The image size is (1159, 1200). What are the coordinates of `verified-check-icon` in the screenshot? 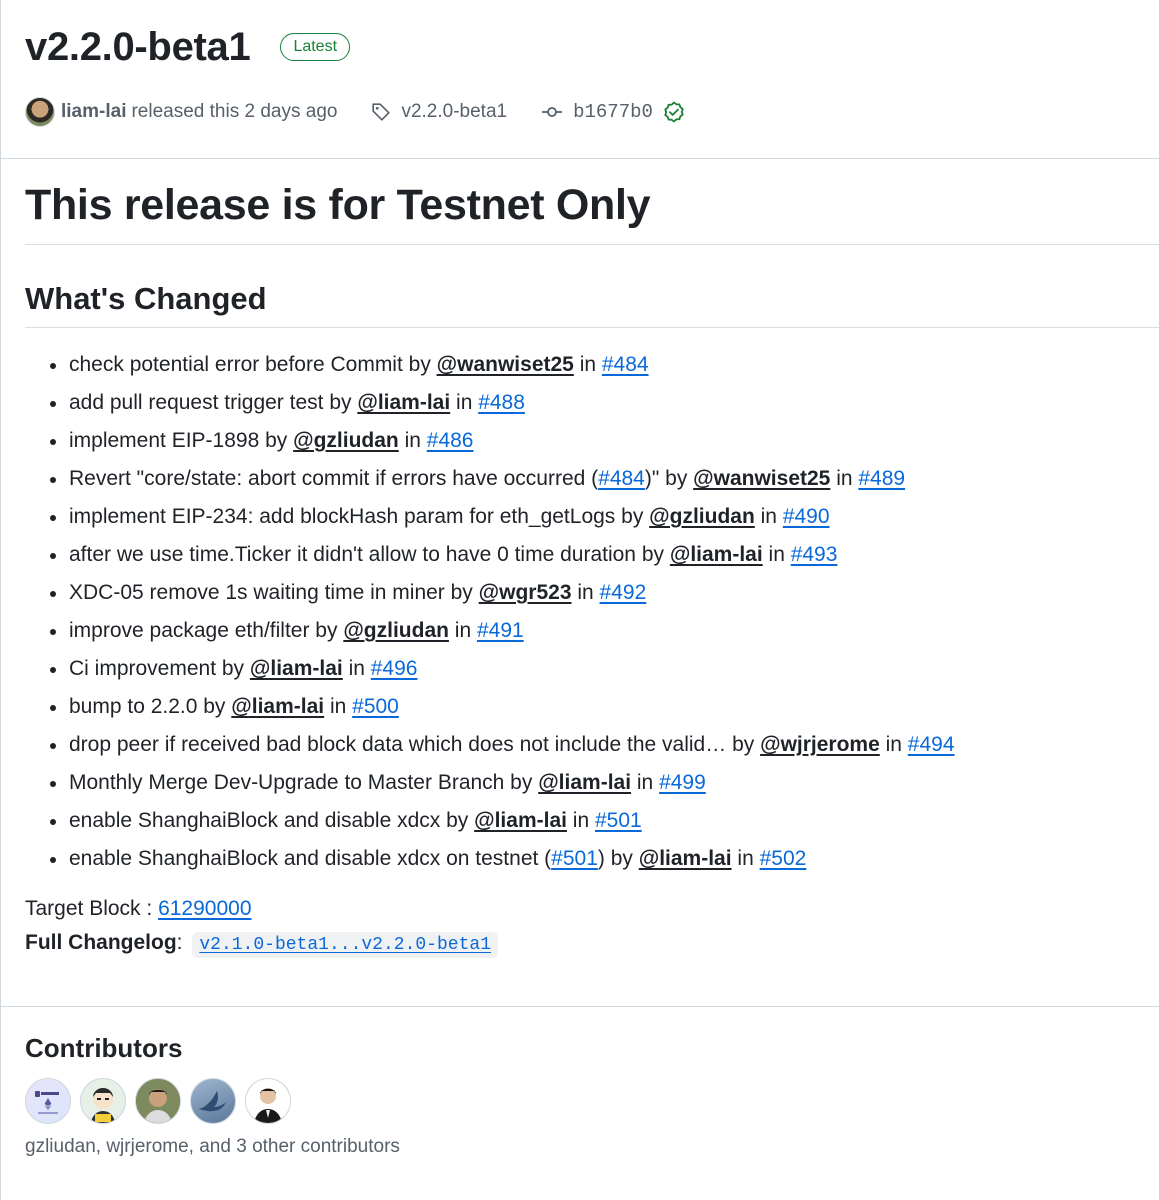 It's located at (674, 112).